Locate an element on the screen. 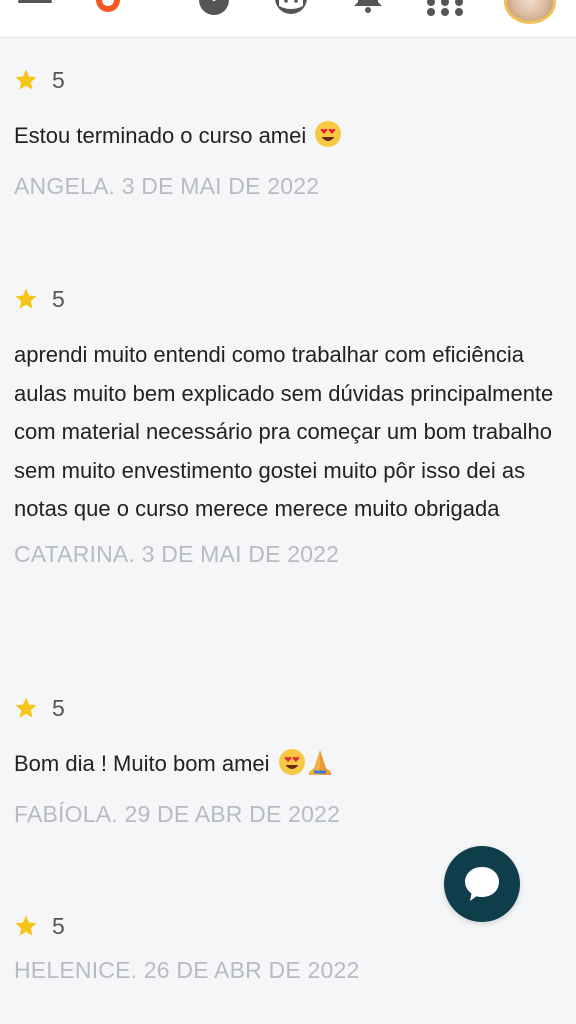  review-text: Estou terminado o curso amei is located at coordinates (289, 139).